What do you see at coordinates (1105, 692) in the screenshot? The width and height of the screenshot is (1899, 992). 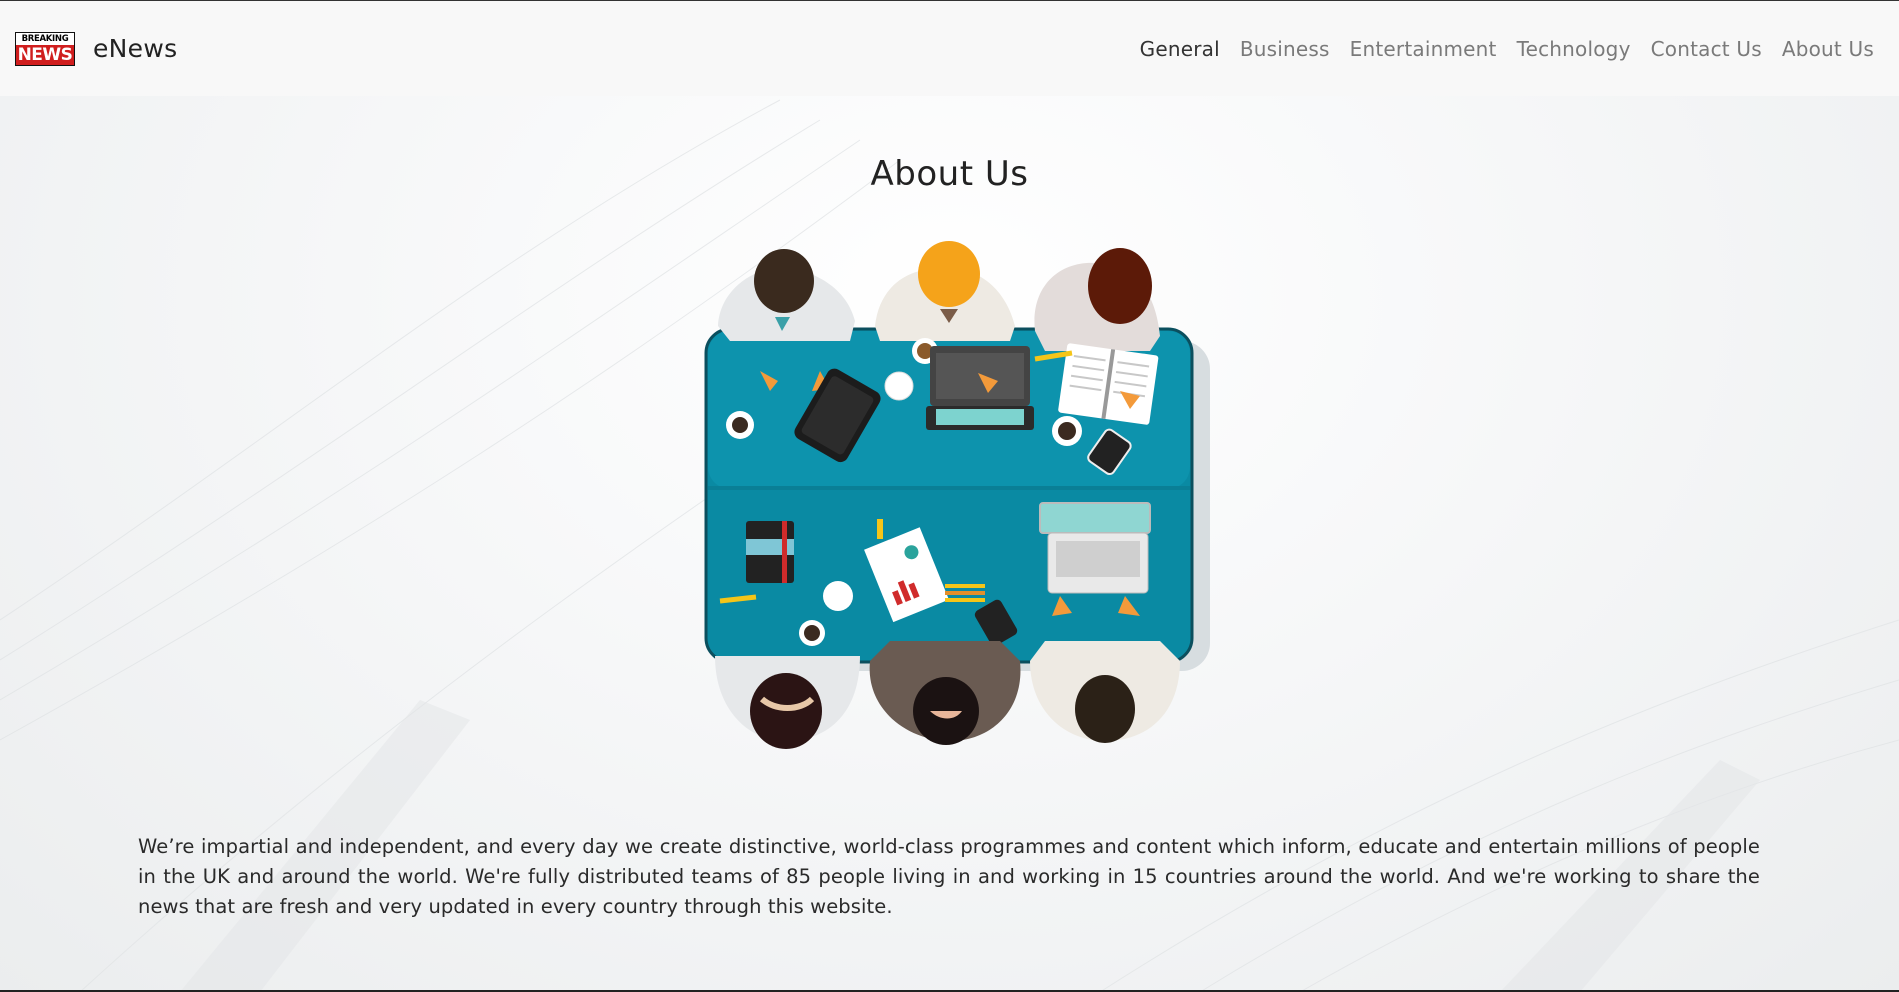 I see `person-bottom-right` at bounding box center [1105, 692].